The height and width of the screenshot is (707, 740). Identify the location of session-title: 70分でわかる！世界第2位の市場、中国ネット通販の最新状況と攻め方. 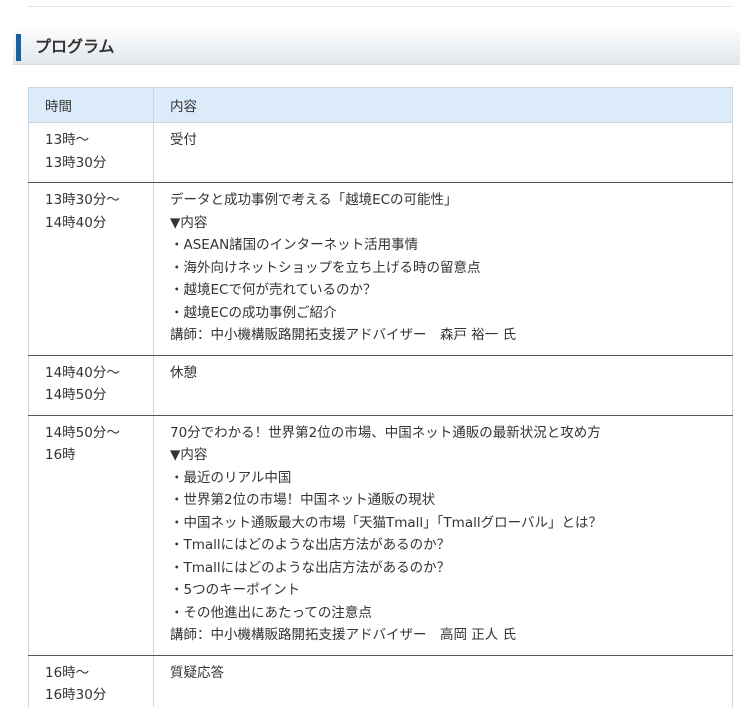
(385, 432).